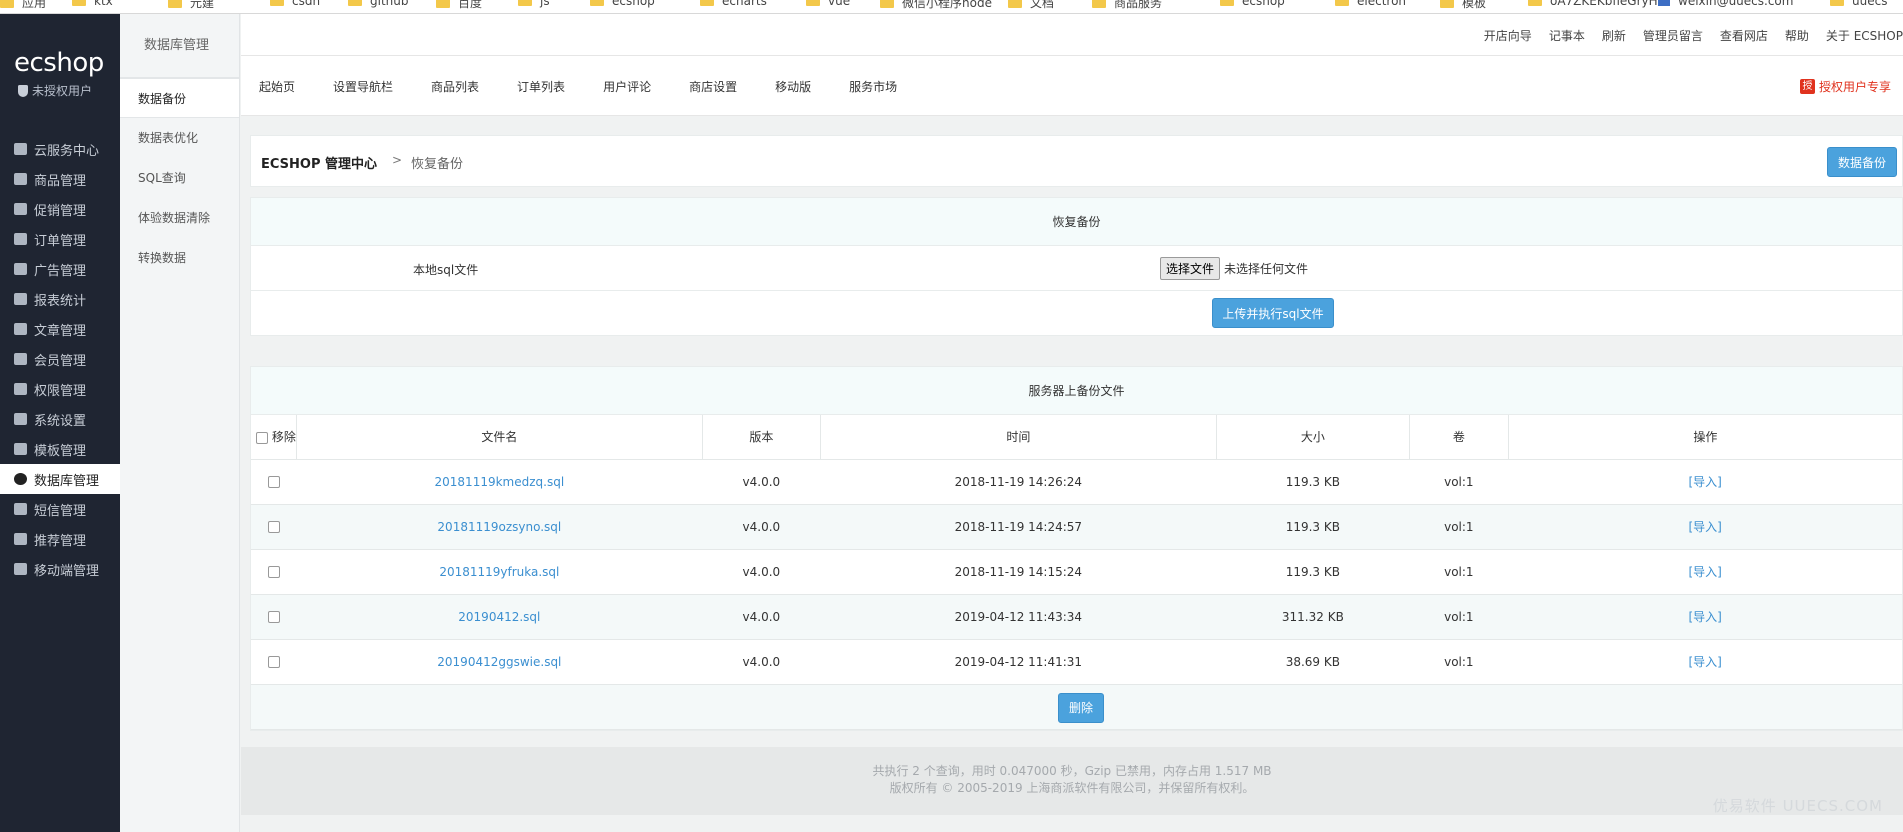 The height and width of the screenshot is (832, 1903). What do you see at coordinates (60, 539) in the screenshot?
I see `sidebar-item: 推荐管理` at bounding box center [60, 539].